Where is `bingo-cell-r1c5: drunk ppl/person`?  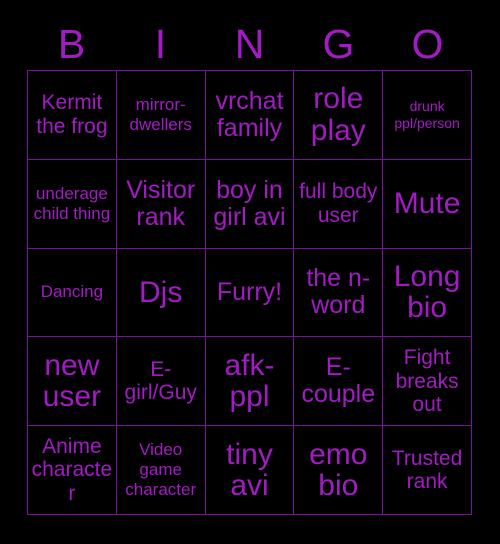
bingo-cell-r1c5: drunk ppl/person is located at coordinates (427, 115).